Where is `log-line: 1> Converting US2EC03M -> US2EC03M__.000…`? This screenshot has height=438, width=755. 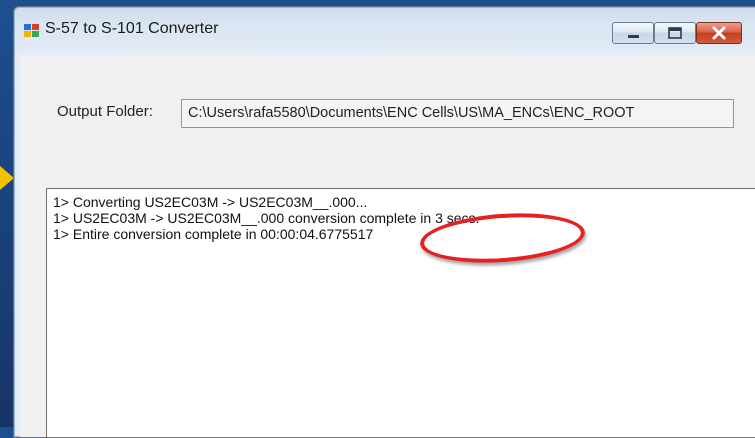
log-line: 1> Converting US2EC03M -> US2EC03M__.000… is located at coordinates (210, 202).